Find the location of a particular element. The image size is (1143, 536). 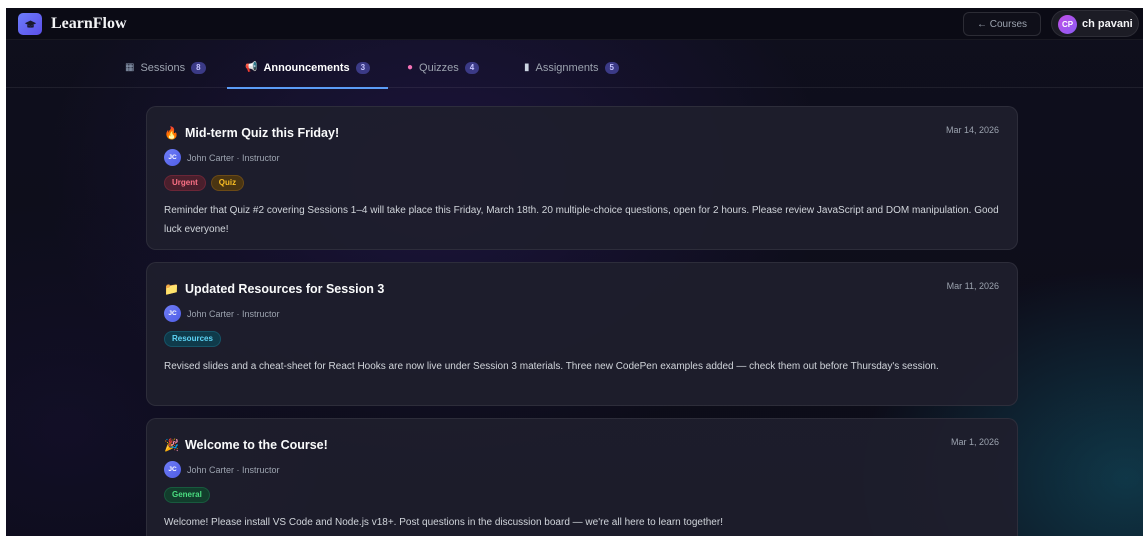

tab-announcements: 📢 Announcements 3 is located at coordinates (308, 68).